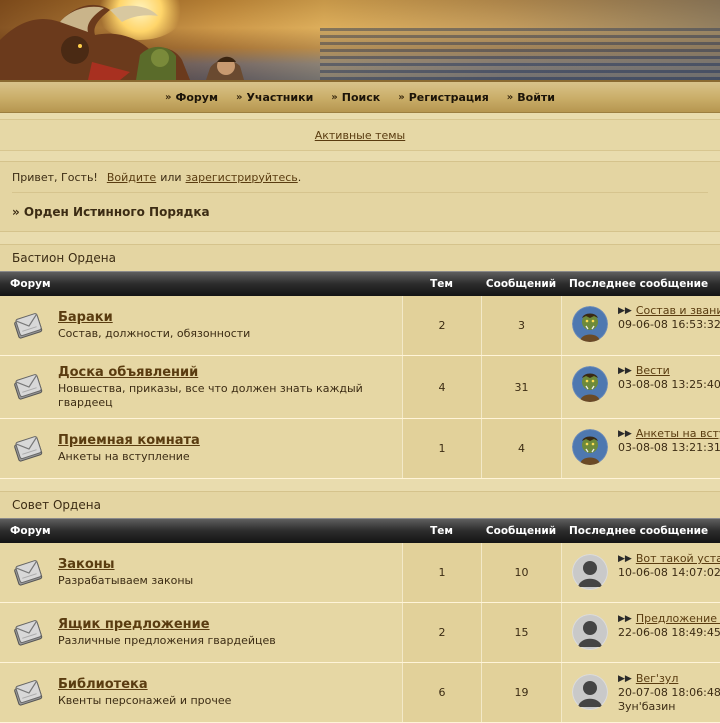 This screenshot has height=723, width=720. Describe the element at coordinates (521, 387) in the screenshot. I see `posts-count: 31` at that location.